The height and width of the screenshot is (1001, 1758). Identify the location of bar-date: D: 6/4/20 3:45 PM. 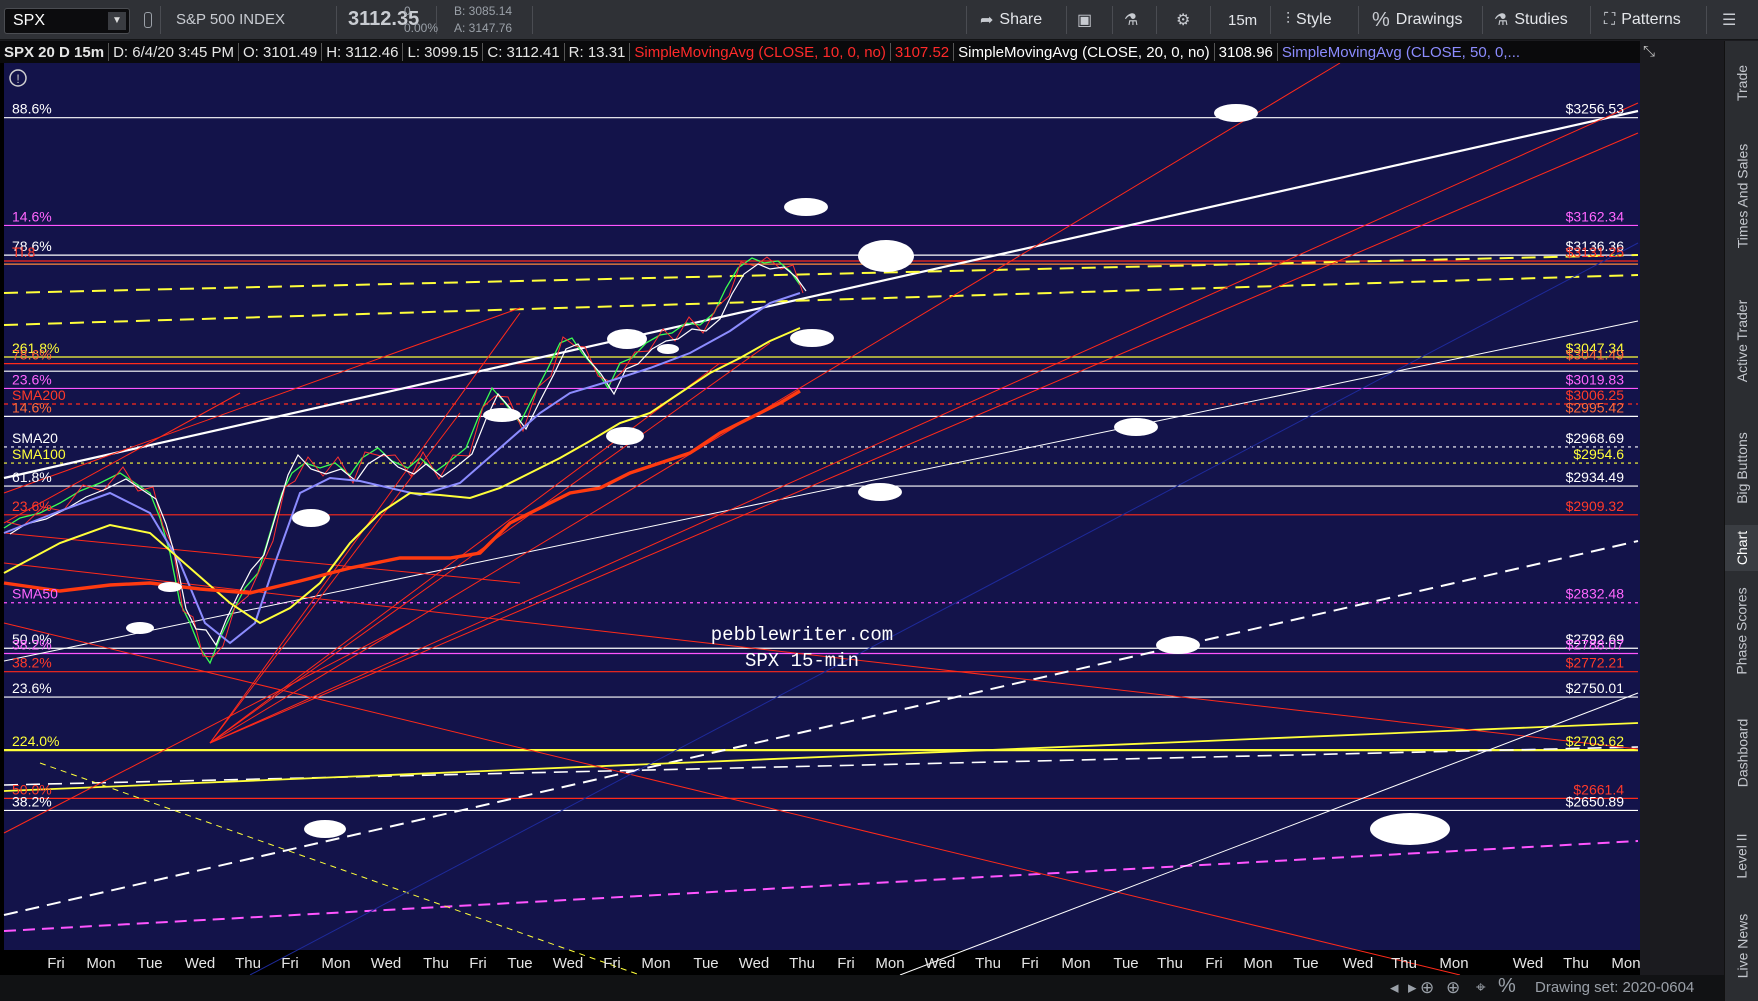
(173, 52).